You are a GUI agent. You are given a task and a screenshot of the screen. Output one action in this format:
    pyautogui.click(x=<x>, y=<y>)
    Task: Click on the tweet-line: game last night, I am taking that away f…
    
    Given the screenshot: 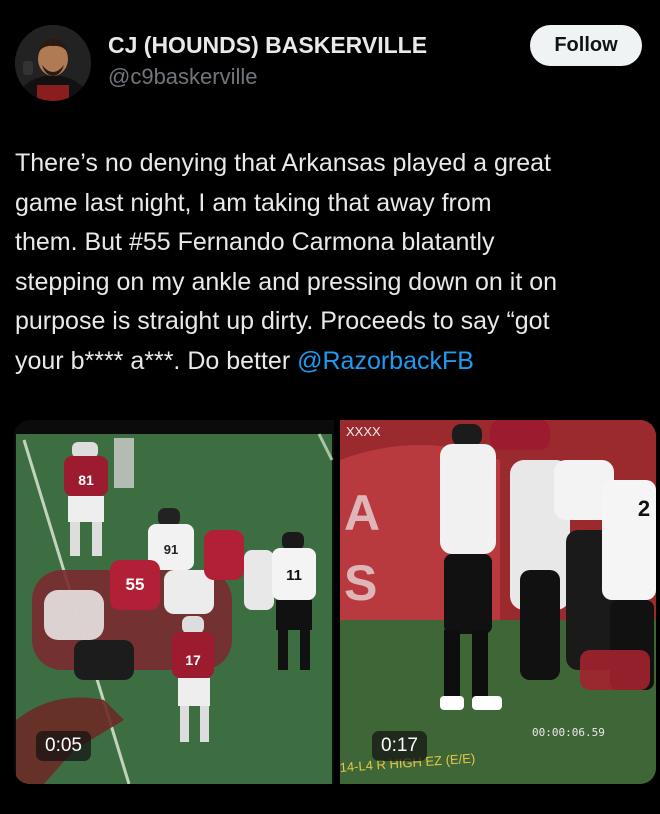 What is the action you would take?
    pyautogui.click(x=253, y=202)
    